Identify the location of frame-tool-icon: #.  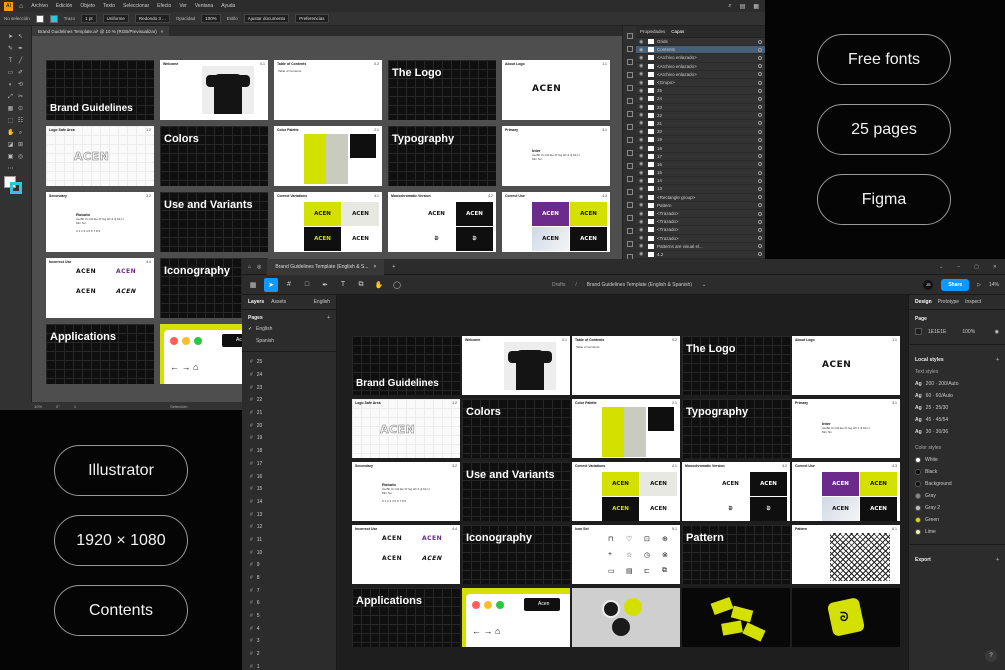
(289, 285).